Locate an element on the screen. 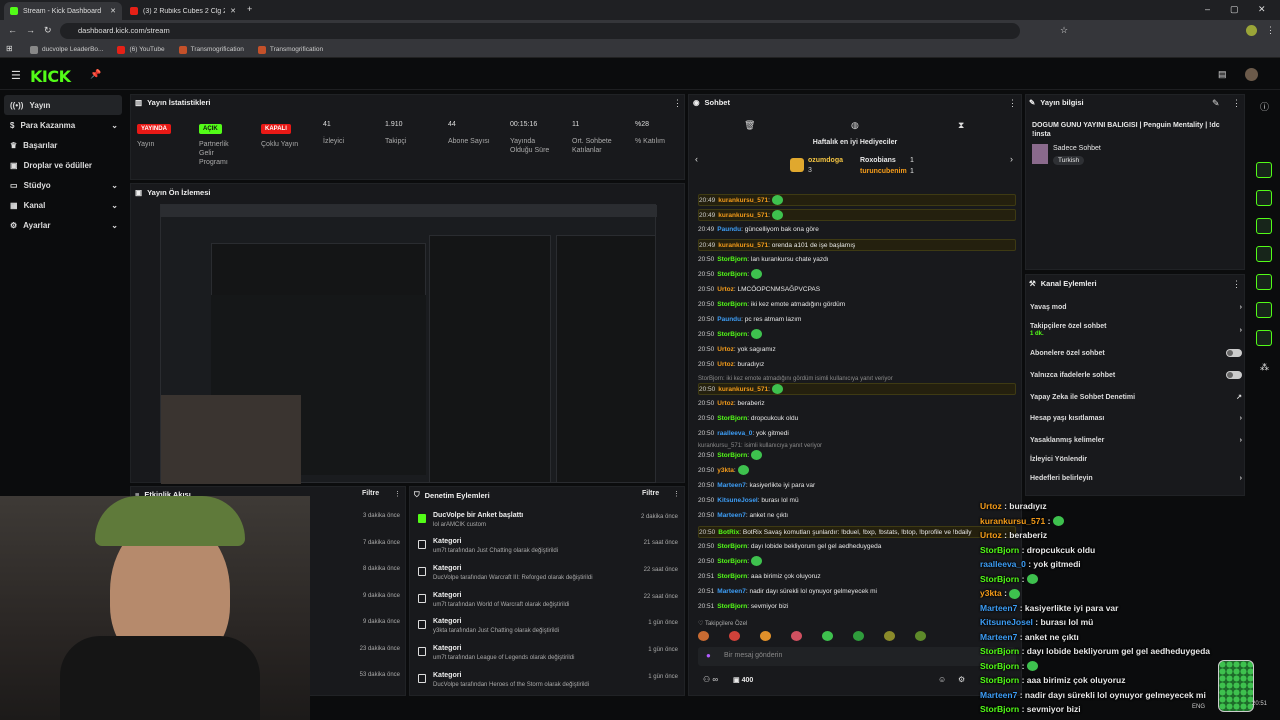 Image resolution: width=1280 pixels, height=720 pixels. gifter-name: ozumdoga is located at coordinates (825, 160).